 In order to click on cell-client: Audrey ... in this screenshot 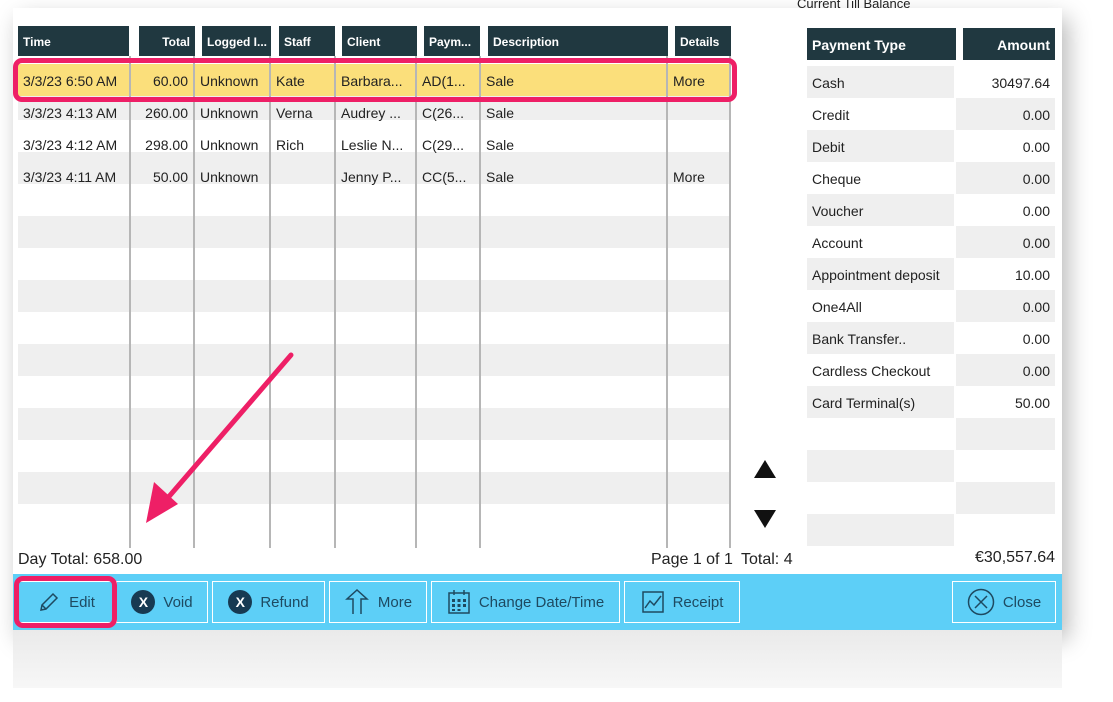, I will do `click(371, 113)`.